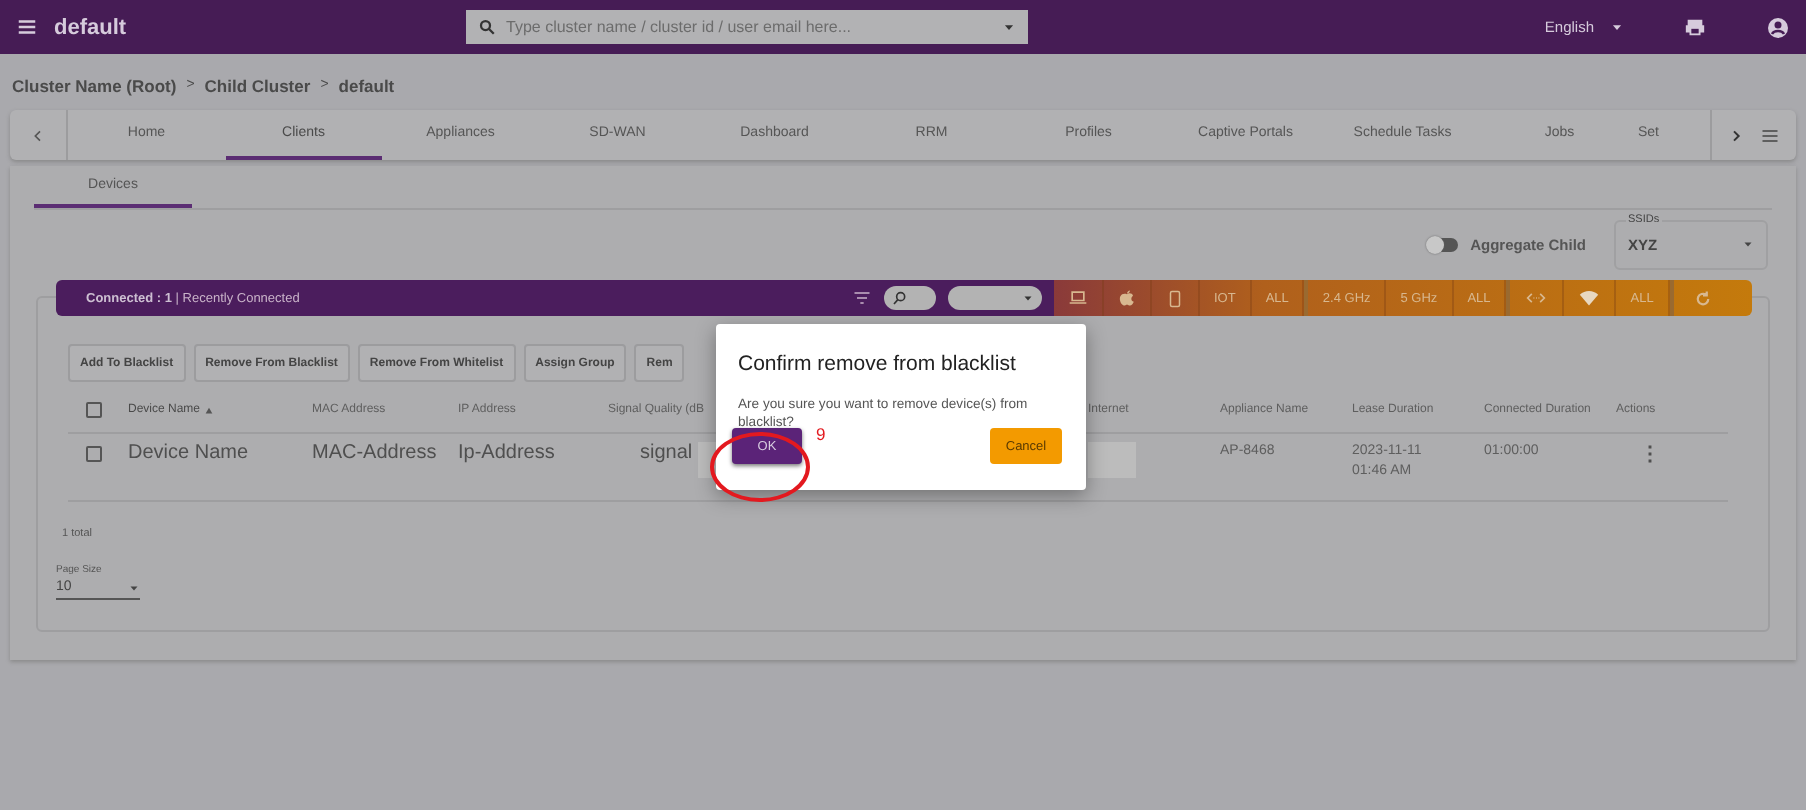 The image size is (1806, 810). I want to click on table-cell: signal, so click(666, 453).